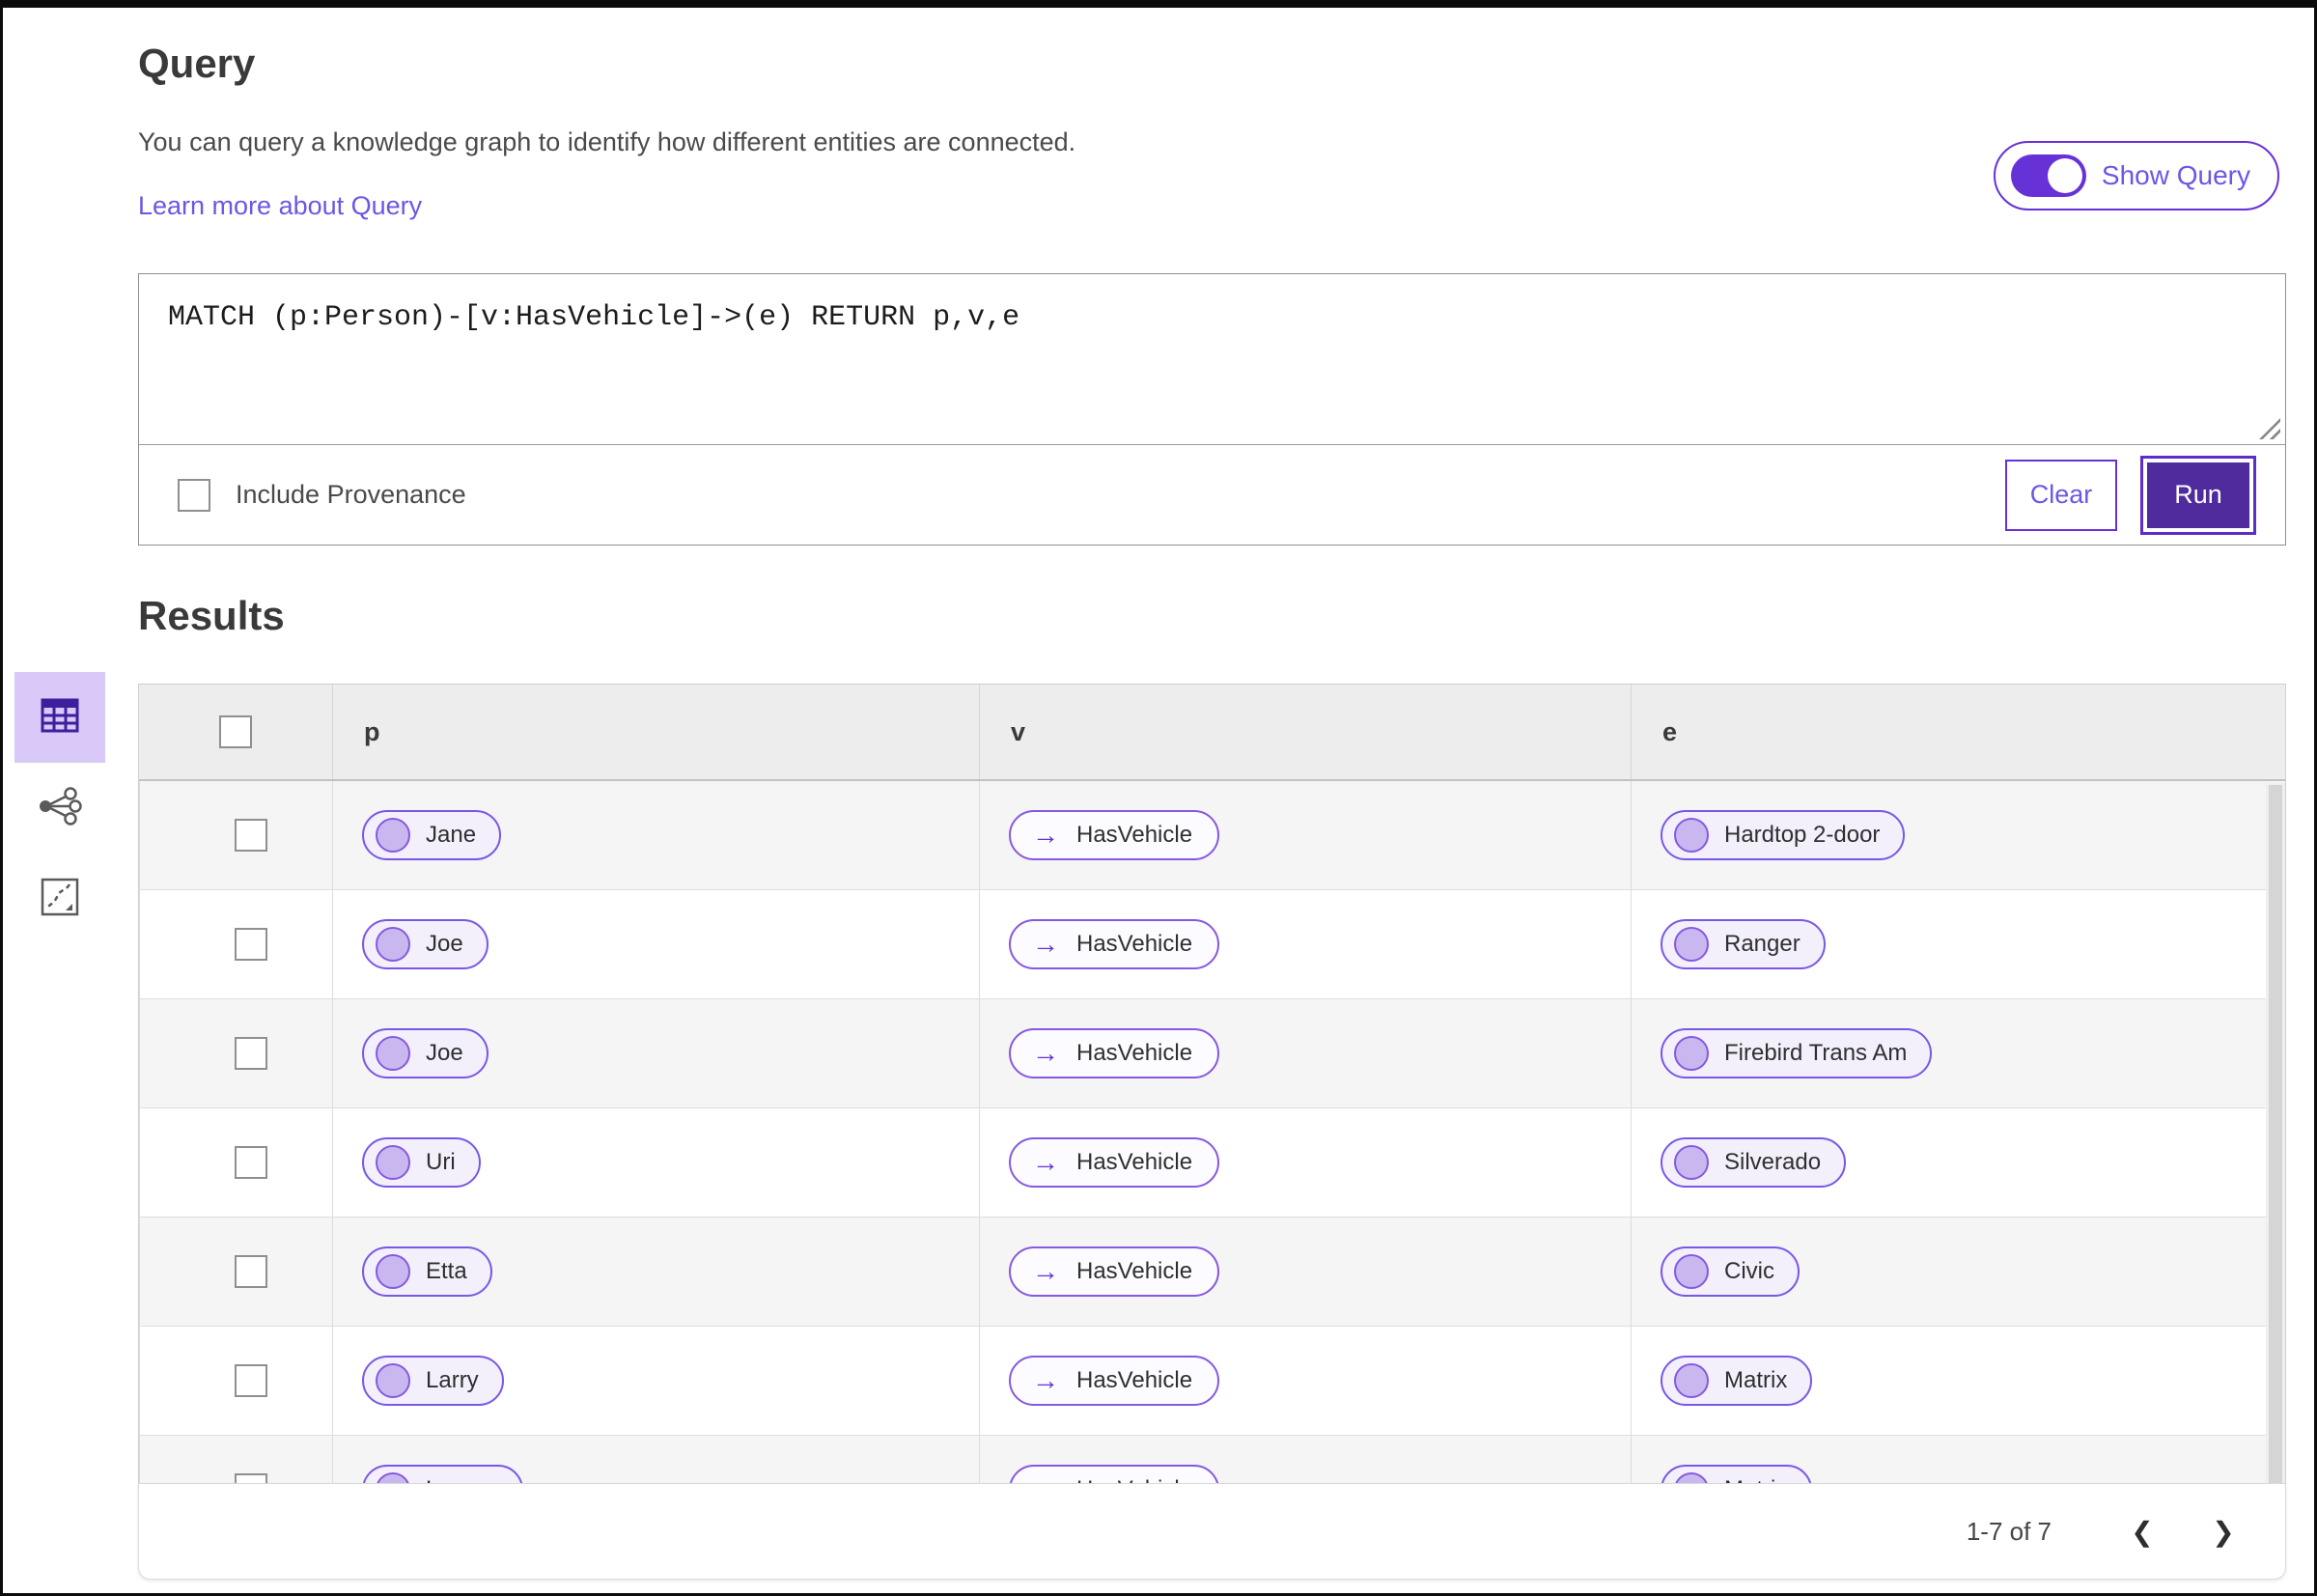 The height and width of the screenshot is (1596, 2317). I want to click on clear-button: Clear, so click(2061, 495).